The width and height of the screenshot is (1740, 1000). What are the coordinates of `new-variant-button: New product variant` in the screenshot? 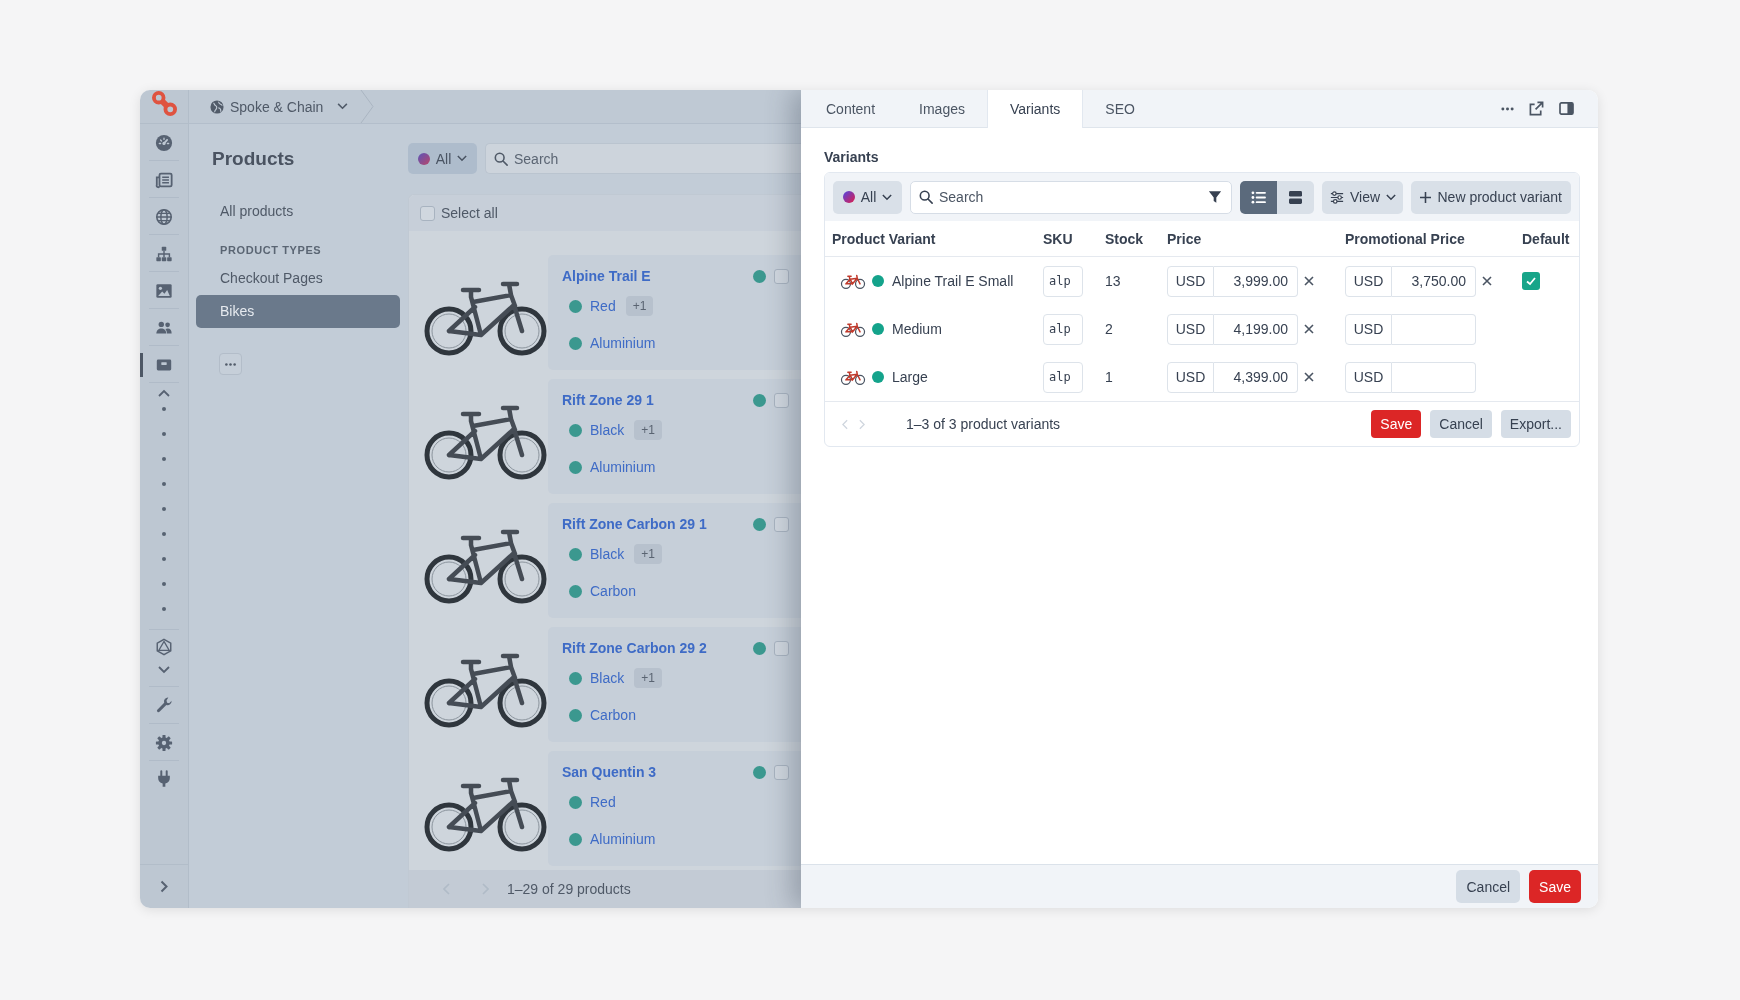 It's located at (1491, 197).